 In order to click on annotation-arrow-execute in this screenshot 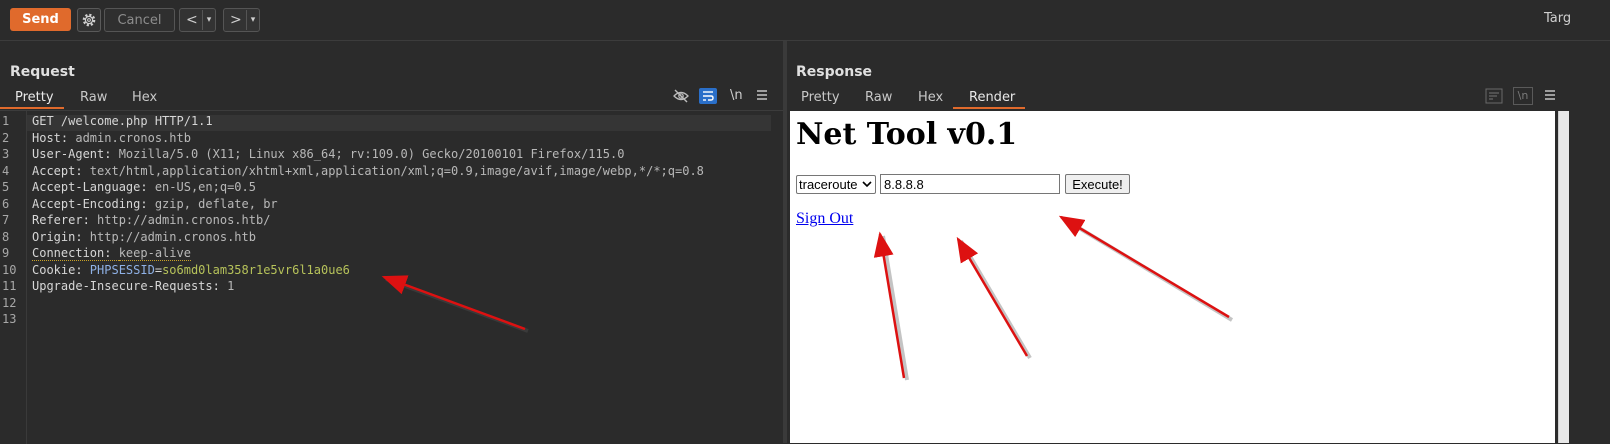, I will do `click(1146, 268)`.